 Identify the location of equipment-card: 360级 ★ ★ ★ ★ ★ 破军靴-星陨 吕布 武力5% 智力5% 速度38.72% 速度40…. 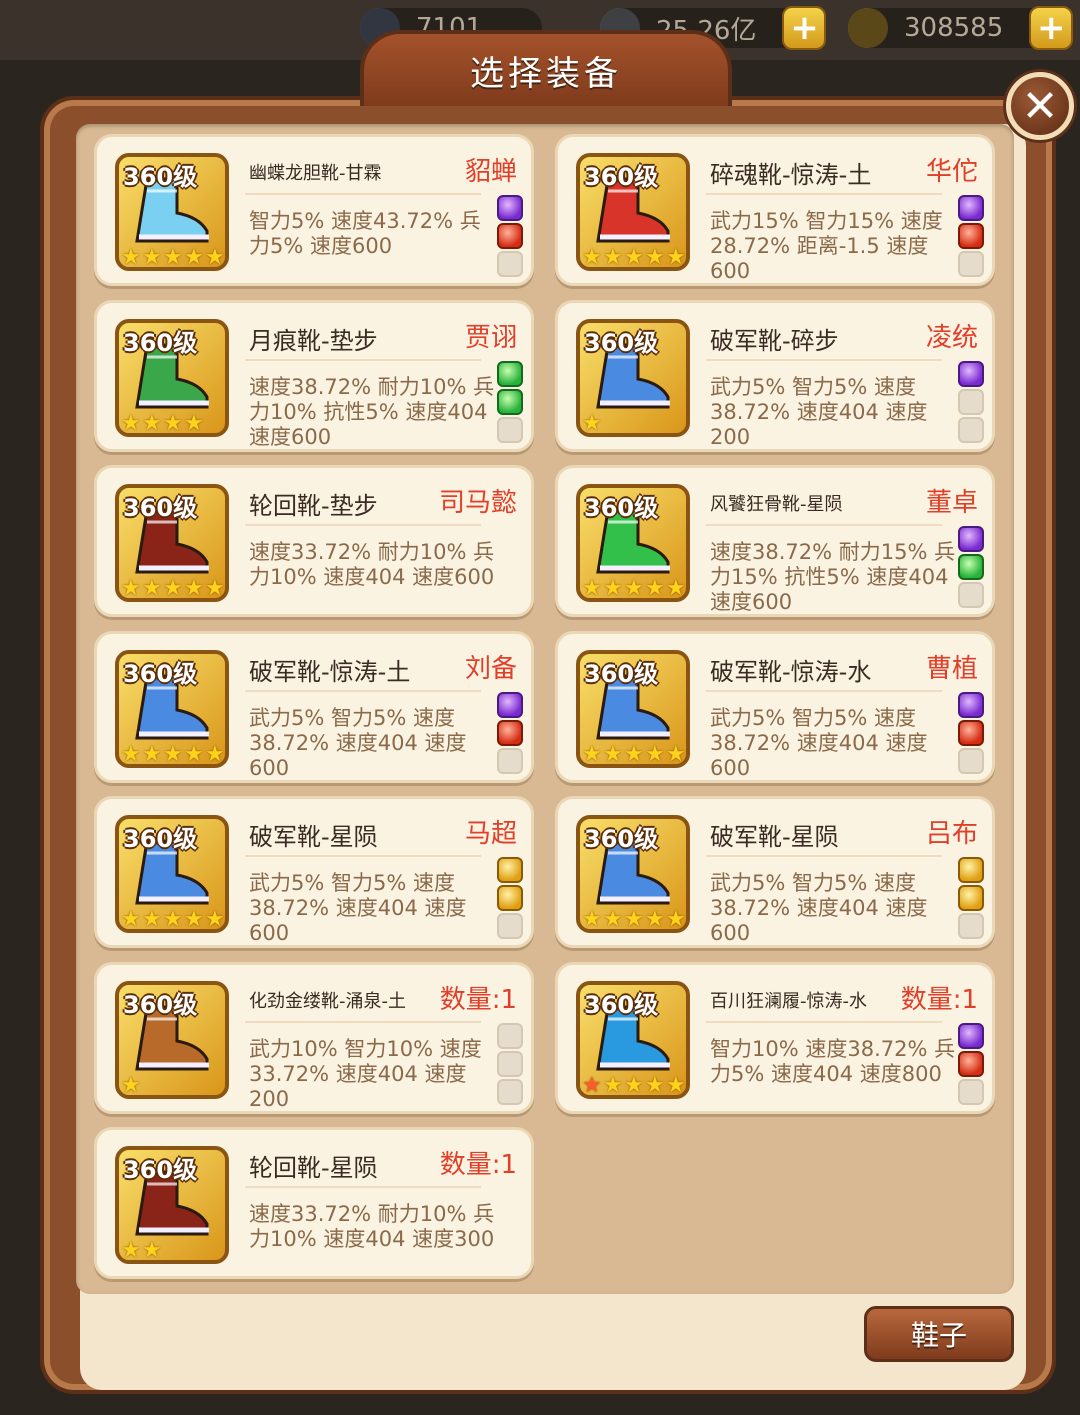
(775, 872).